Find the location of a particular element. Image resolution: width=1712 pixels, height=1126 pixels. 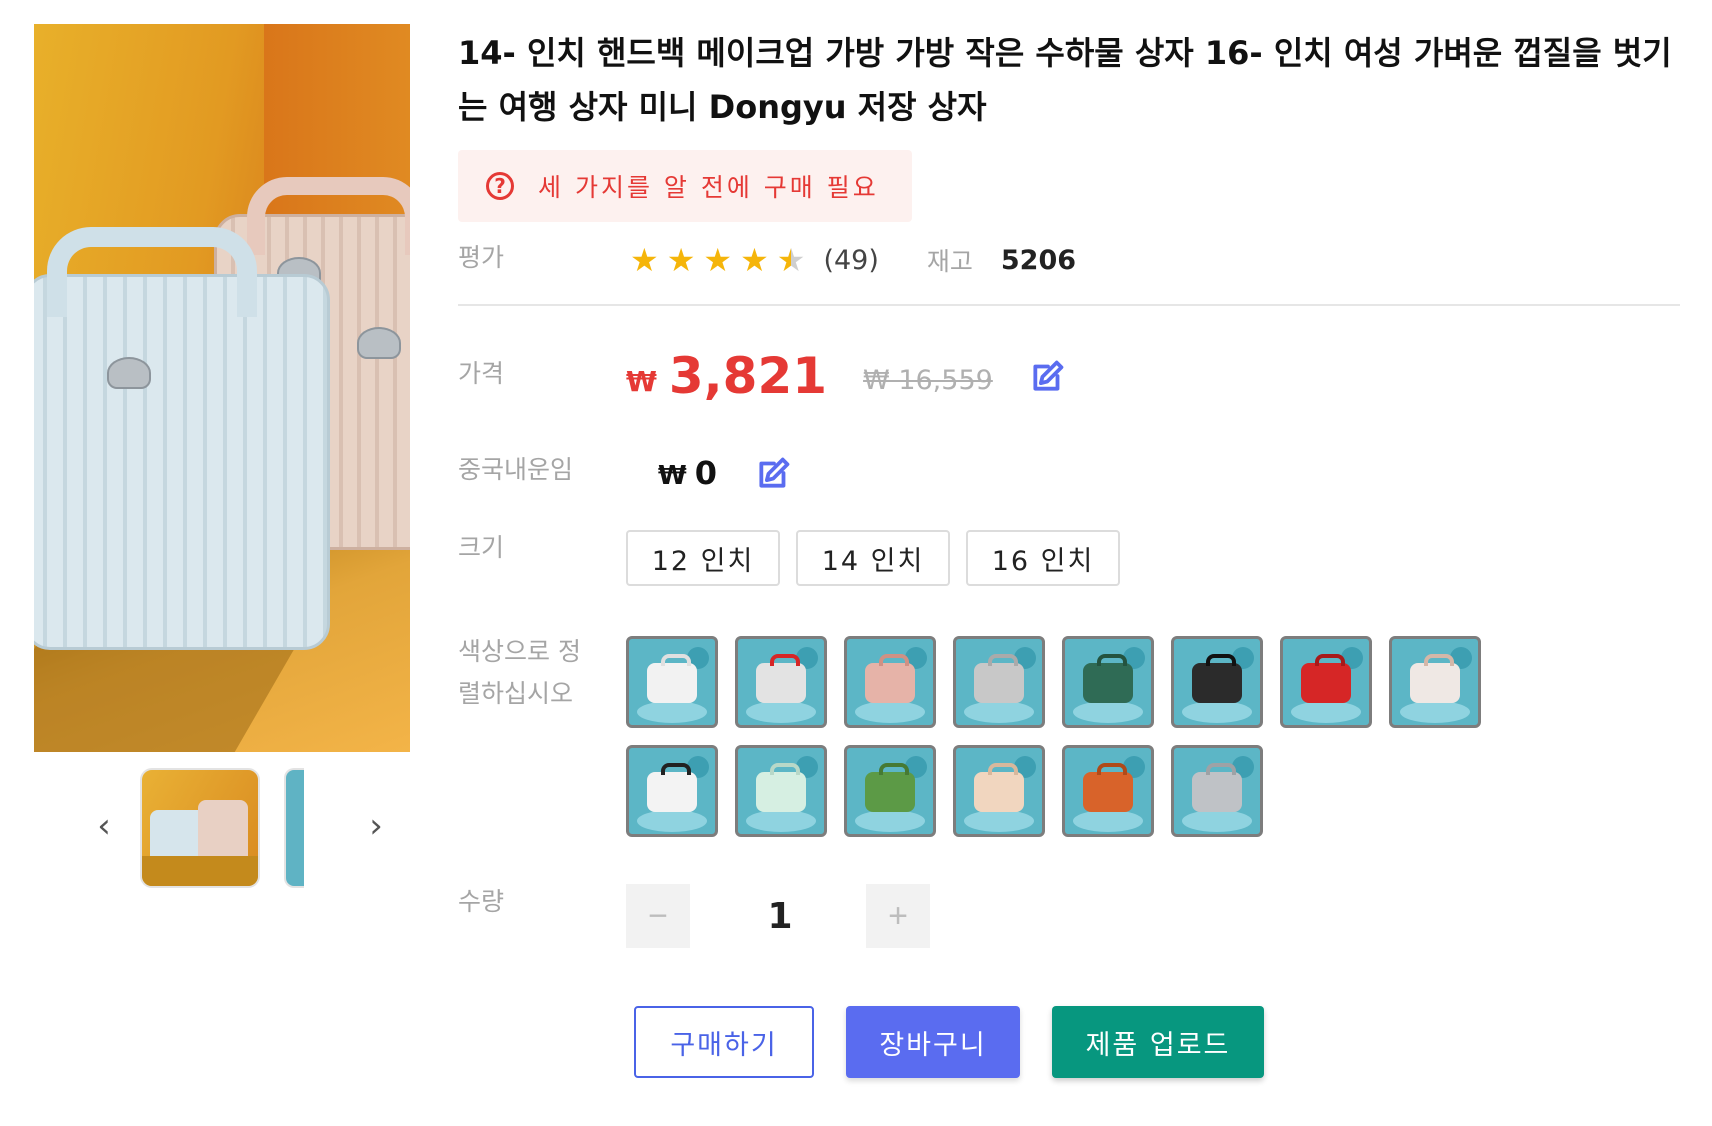

shipping-label: 중국내운임 is located at coordinates (516, 469).